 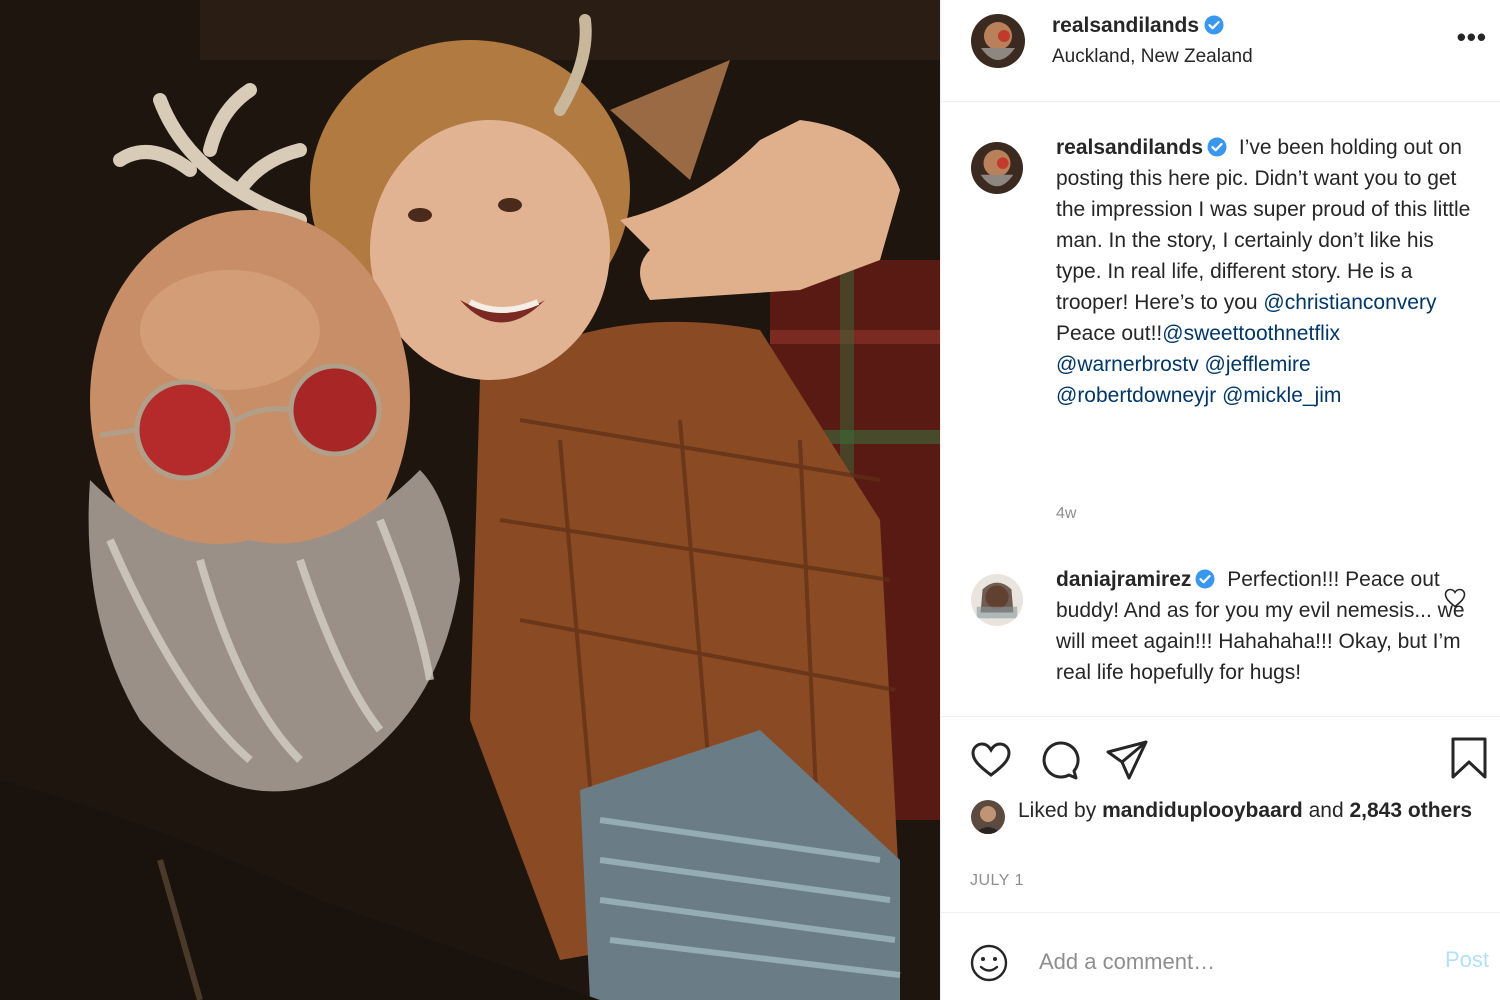 What do you see at coordinates (1123, 579) in the screenshot?
I see `commenter-username: daniajramirez` at bounding box center [1123, 579].